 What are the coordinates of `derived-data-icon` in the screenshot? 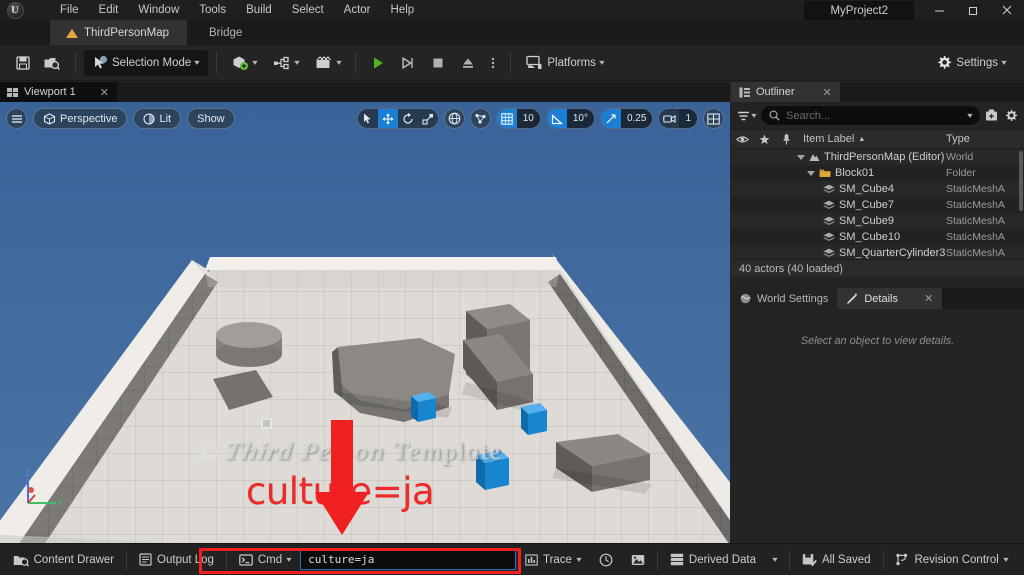 It's located at (677, 559).